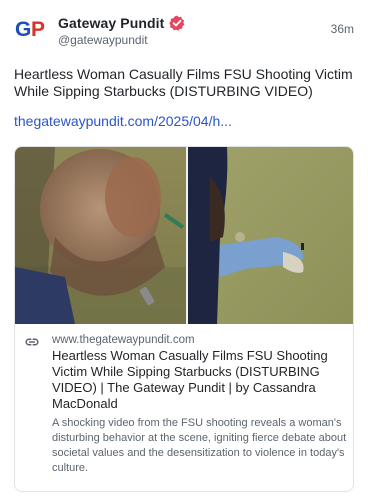 The width and height of the screenshot is (368, 500). I want to click on avatar: G P, so click(31, 28).